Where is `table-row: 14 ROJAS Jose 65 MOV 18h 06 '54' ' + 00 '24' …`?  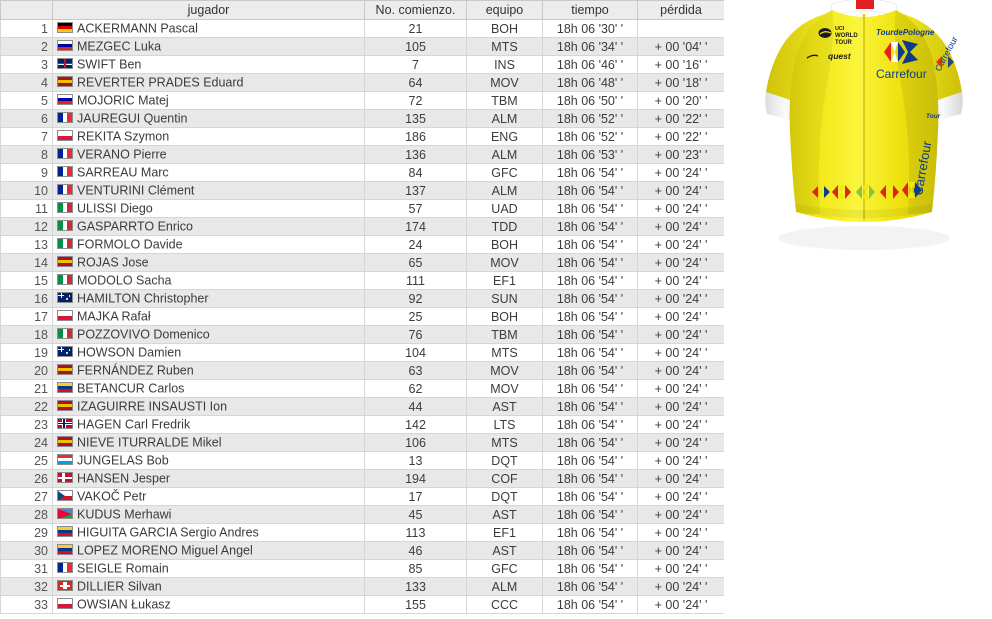
table-row: 14 ROJAS Jose 65 MOV 18h 06 '54' ' + 00 '24' … is located at coordinates (362, 262).